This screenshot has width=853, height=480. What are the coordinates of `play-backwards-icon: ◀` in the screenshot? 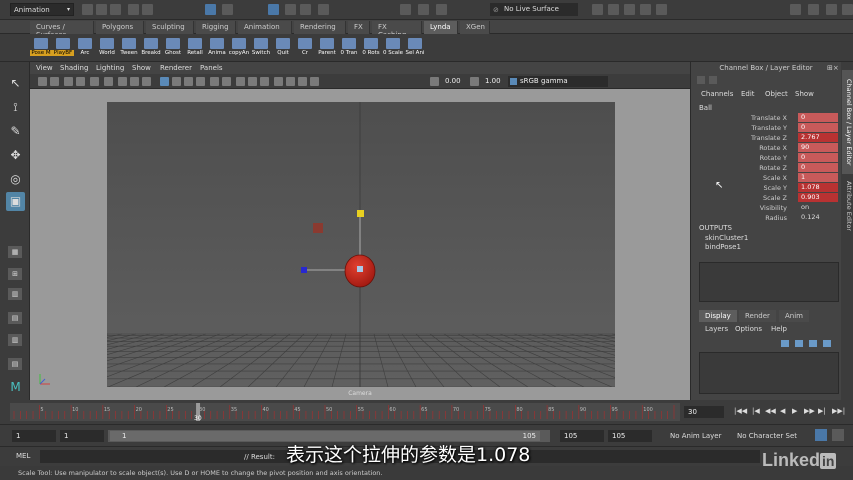 It's located at (782, 411).